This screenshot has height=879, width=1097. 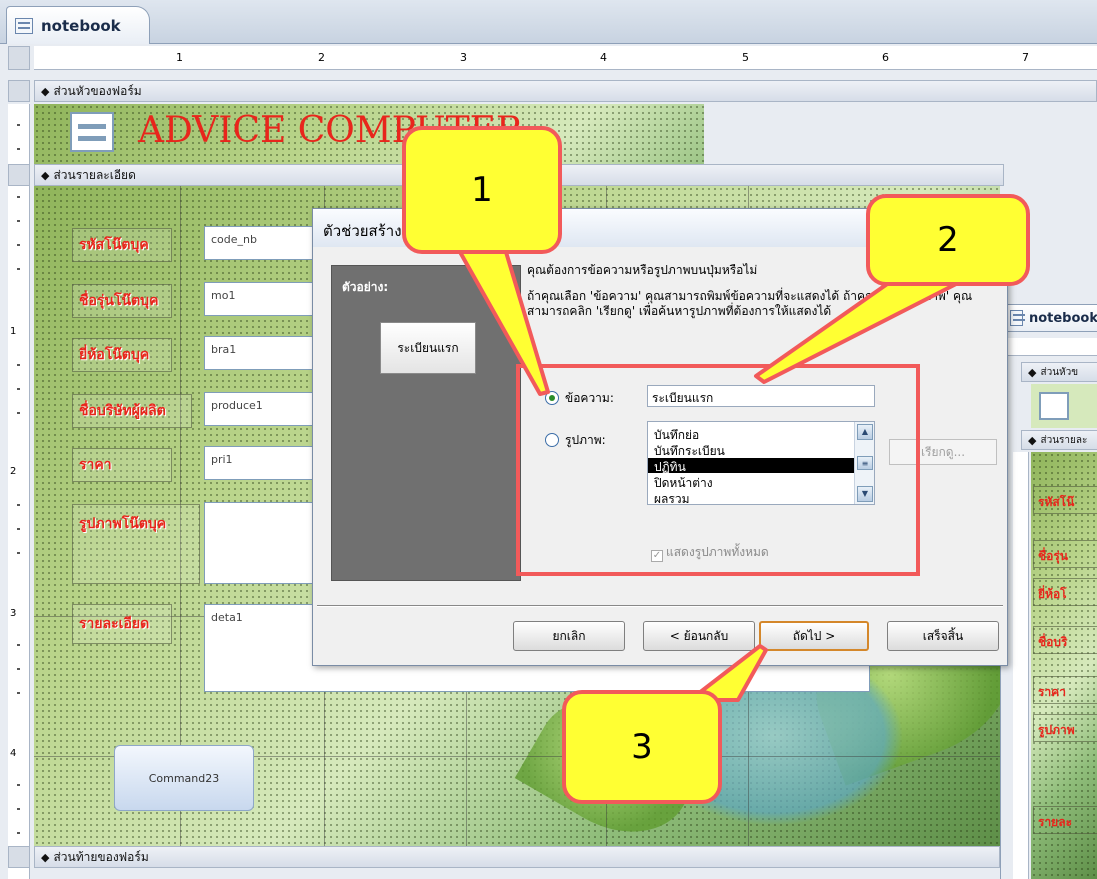 I want to click on callout-2: 2, so click(x=948, y=240).